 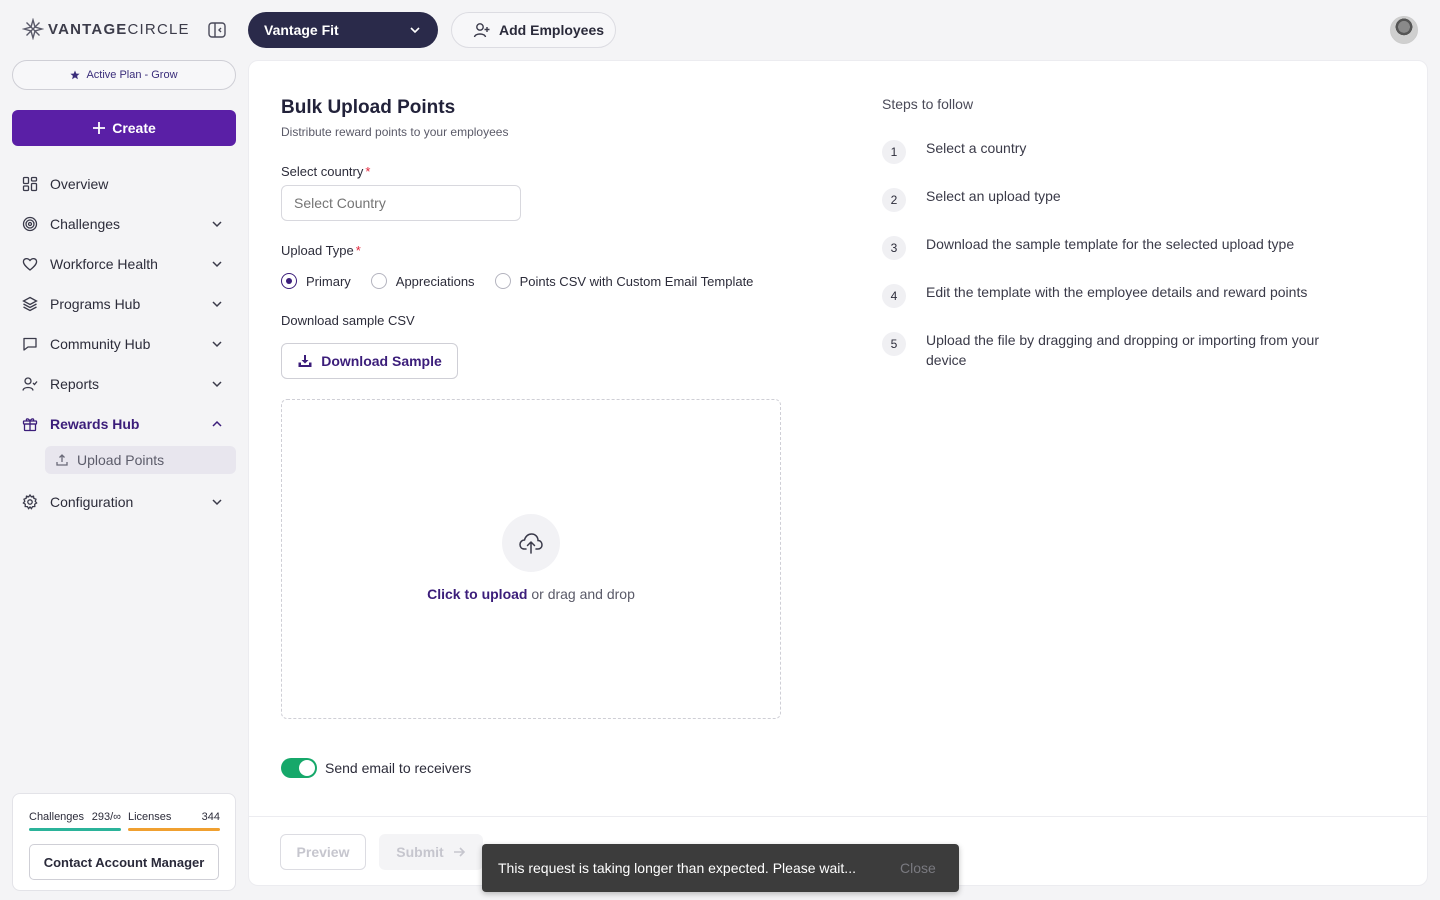 I want to click on upload-cloud-icon-wrapper, so click(x=531, y=543).